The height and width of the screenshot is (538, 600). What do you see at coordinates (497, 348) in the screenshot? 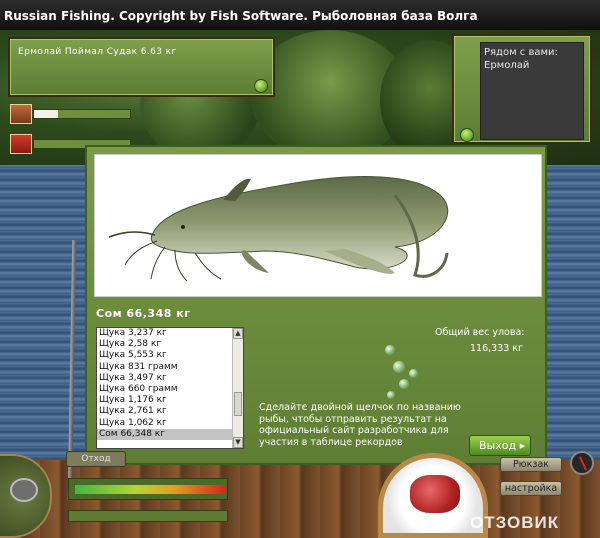
I see `total-weight-value: 116,333 кг` at bounding box center [497, 348].